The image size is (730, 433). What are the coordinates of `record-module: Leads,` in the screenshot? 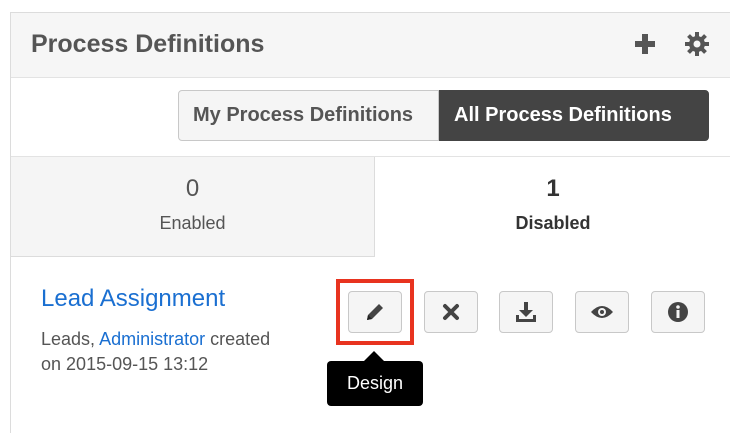 It's located at (68, 339).